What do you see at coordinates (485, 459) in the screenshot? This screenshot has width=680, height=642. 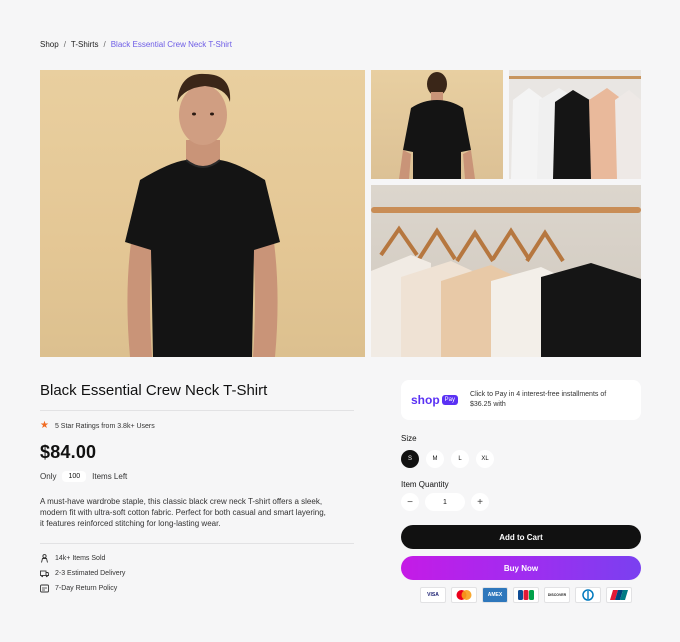 I see `size-option-xl: XL` at bounding box center [485, 459].